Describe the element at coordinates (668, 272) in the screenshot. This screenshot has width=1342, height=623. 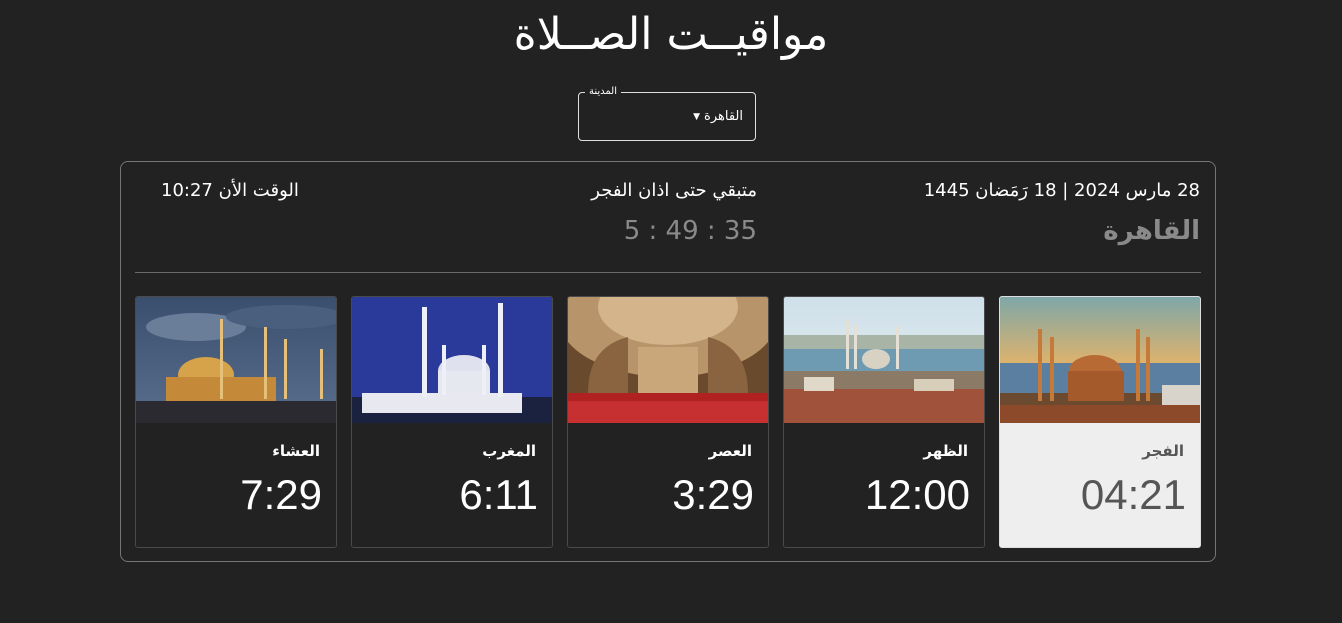
I see `divider` at that location.